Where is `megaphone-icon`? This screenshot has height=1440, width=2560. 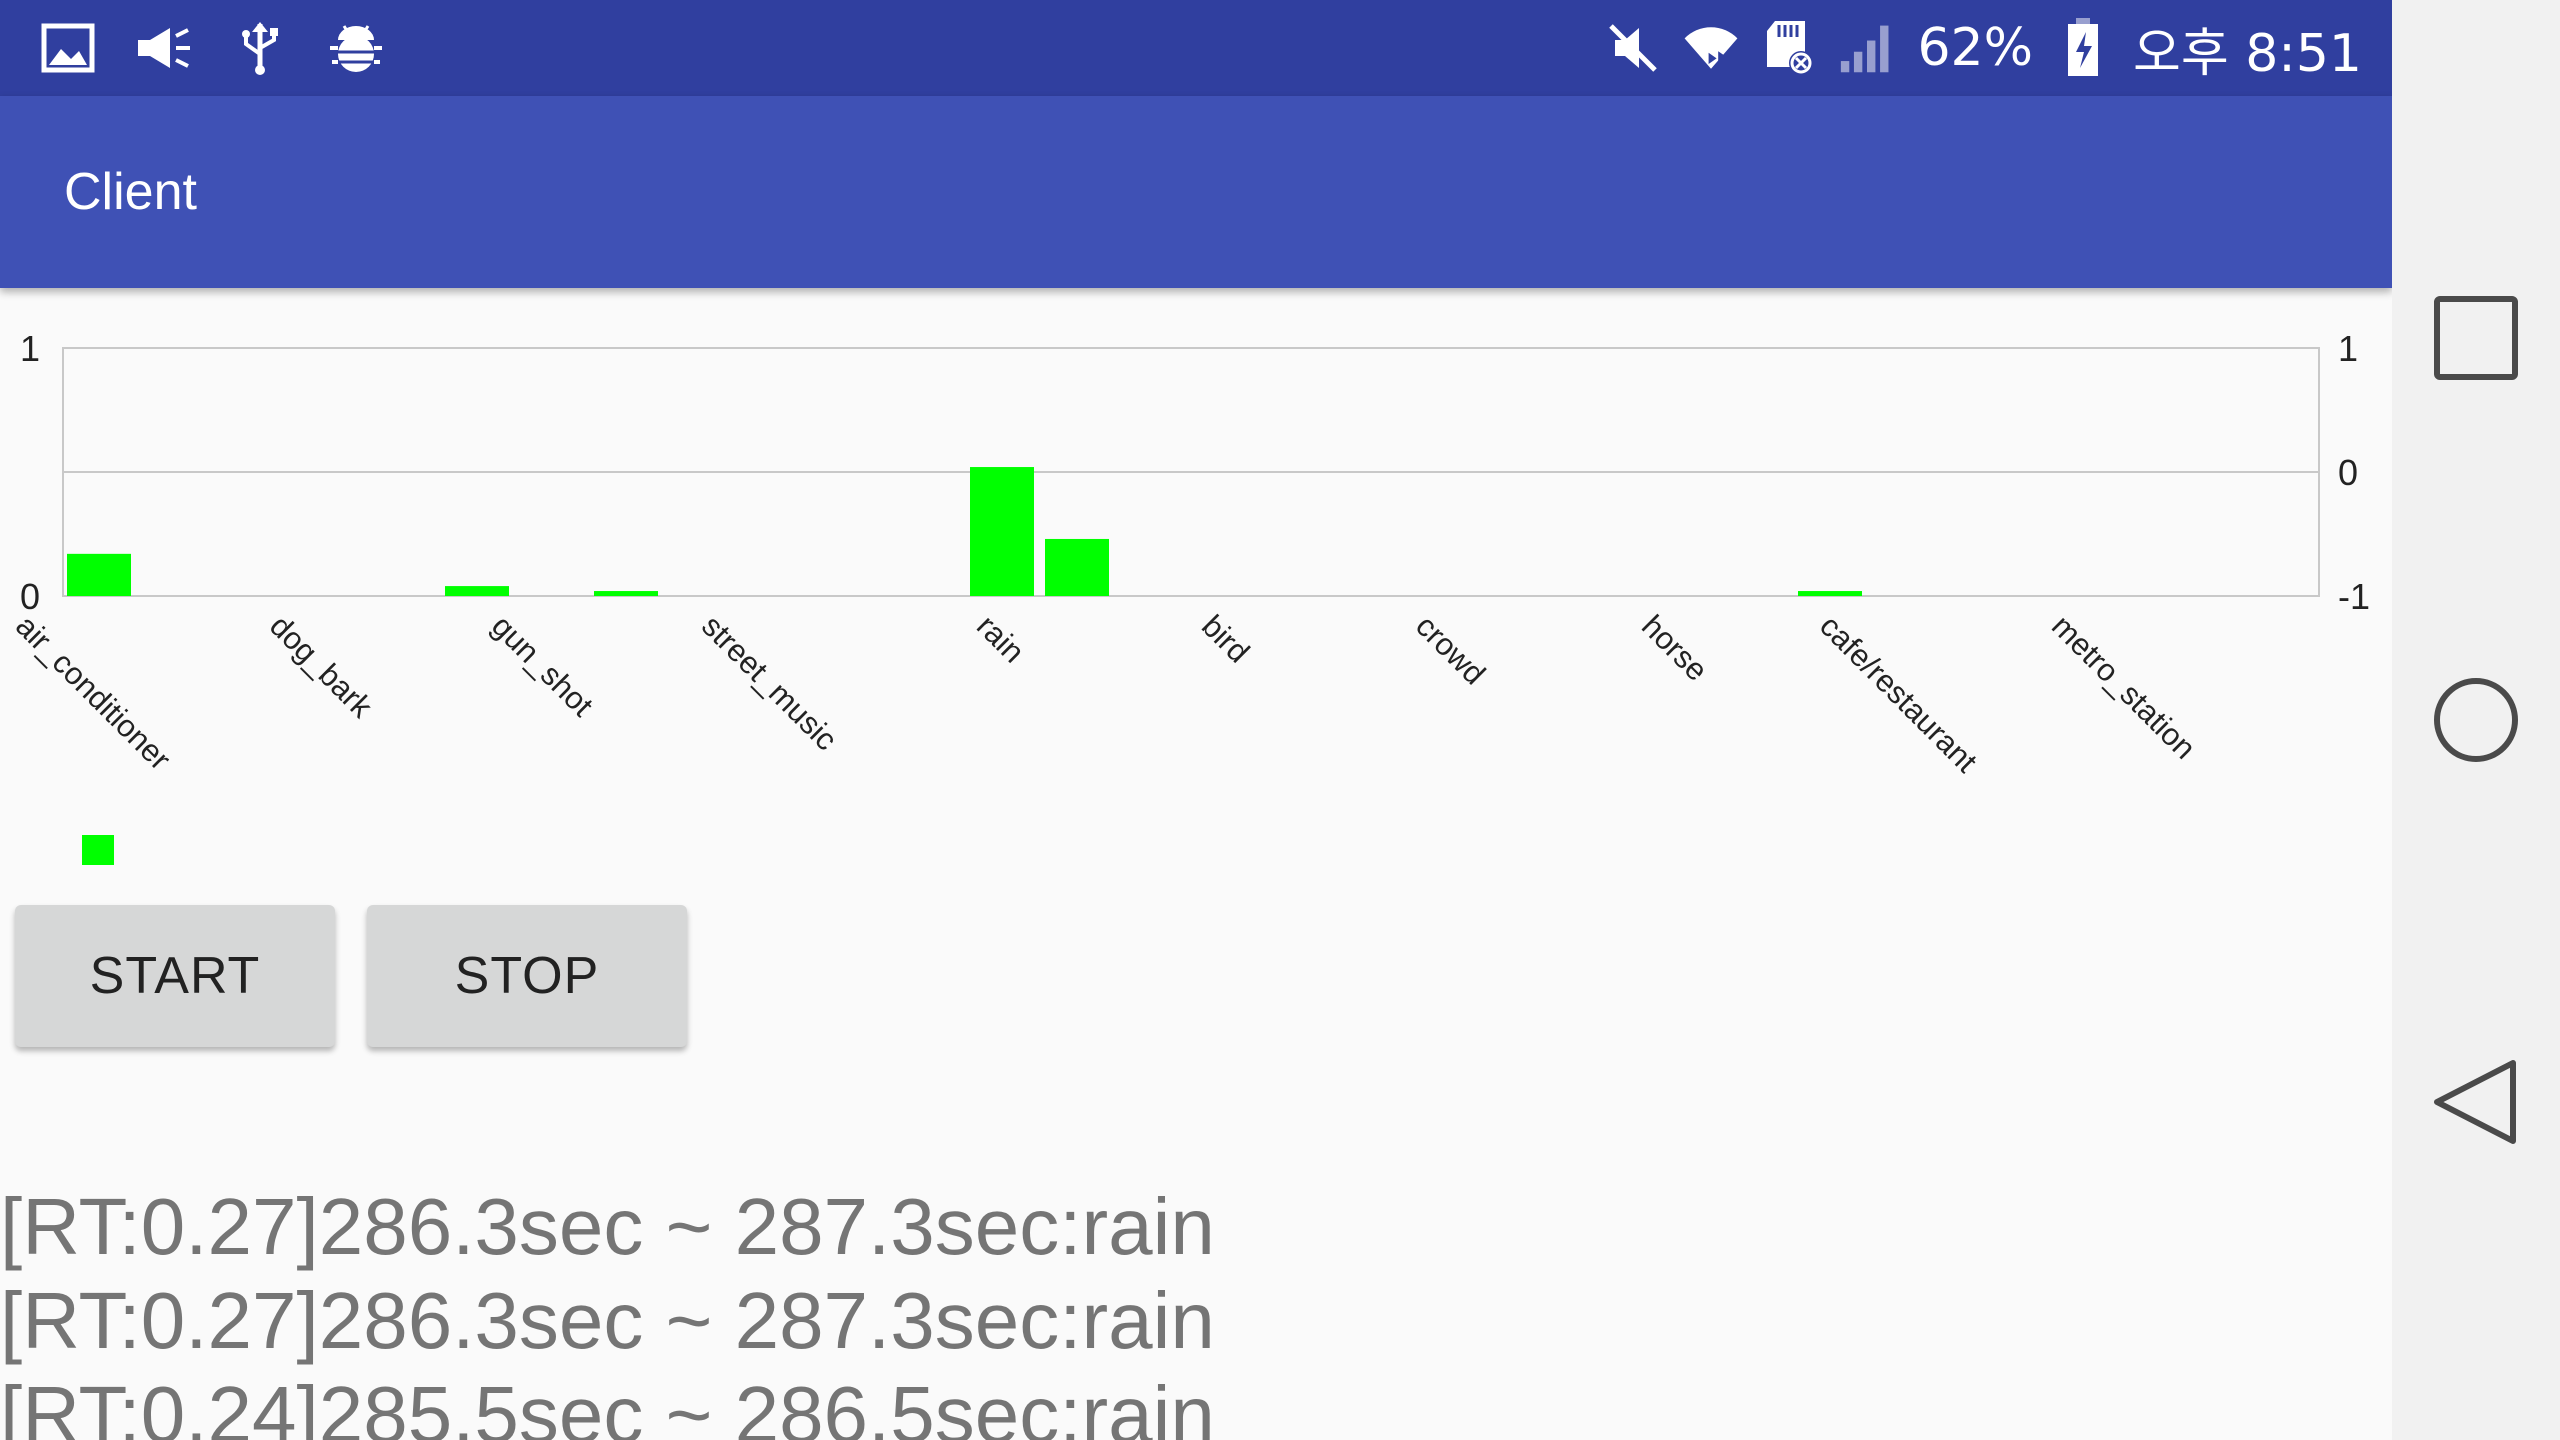
megaphone-icon is located at coordinates (164, 48).